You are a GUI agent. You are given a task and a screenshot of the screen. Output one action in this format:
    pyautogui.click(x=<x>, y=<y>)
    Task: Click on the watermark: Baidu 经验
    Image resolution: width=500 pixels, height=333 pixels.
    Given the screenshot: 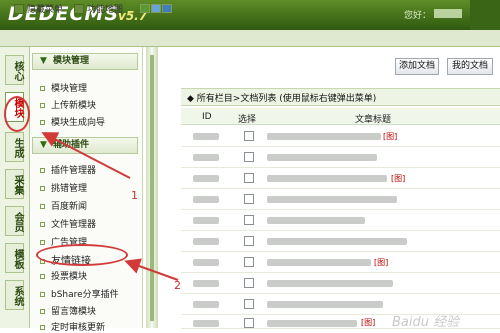 What is the action you would take?
    pyautogui.click(x=426, y=322)
    